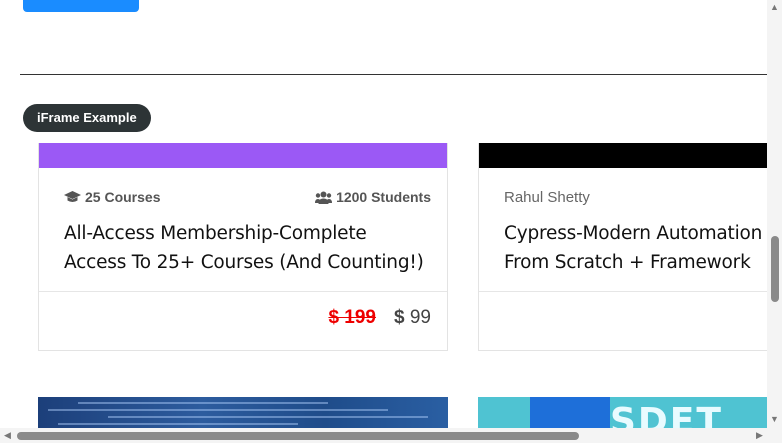 The width and height of the screenshot is (782, 443). Describe the element at coordinates (666, 414) in the screenshot. I see `sdet-text: SDET` at that location.